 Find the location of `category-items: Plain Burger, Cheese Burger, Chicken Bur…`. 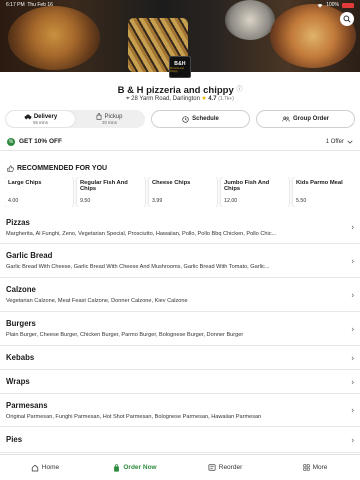

category-items: Plain Burger, Cheese Burger, Chicken Bur… is located at coordinates (125, 335).